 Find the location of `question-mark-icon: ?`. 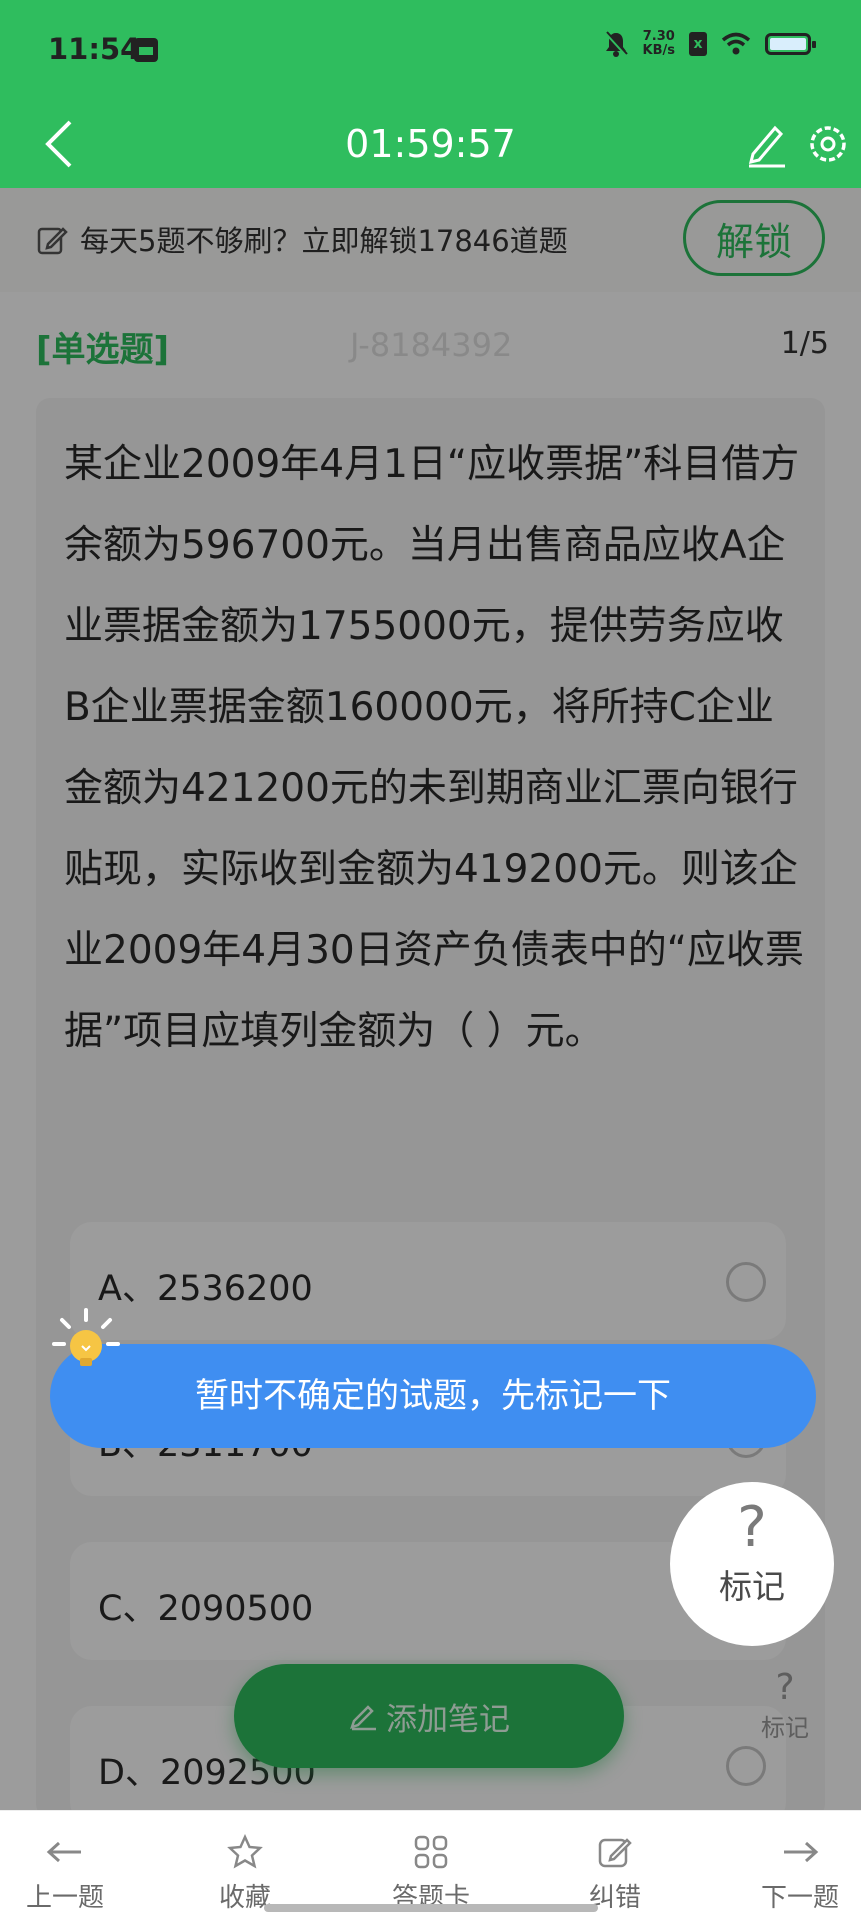

question-mark-icon: ? is located at coordinates (752, 1527).